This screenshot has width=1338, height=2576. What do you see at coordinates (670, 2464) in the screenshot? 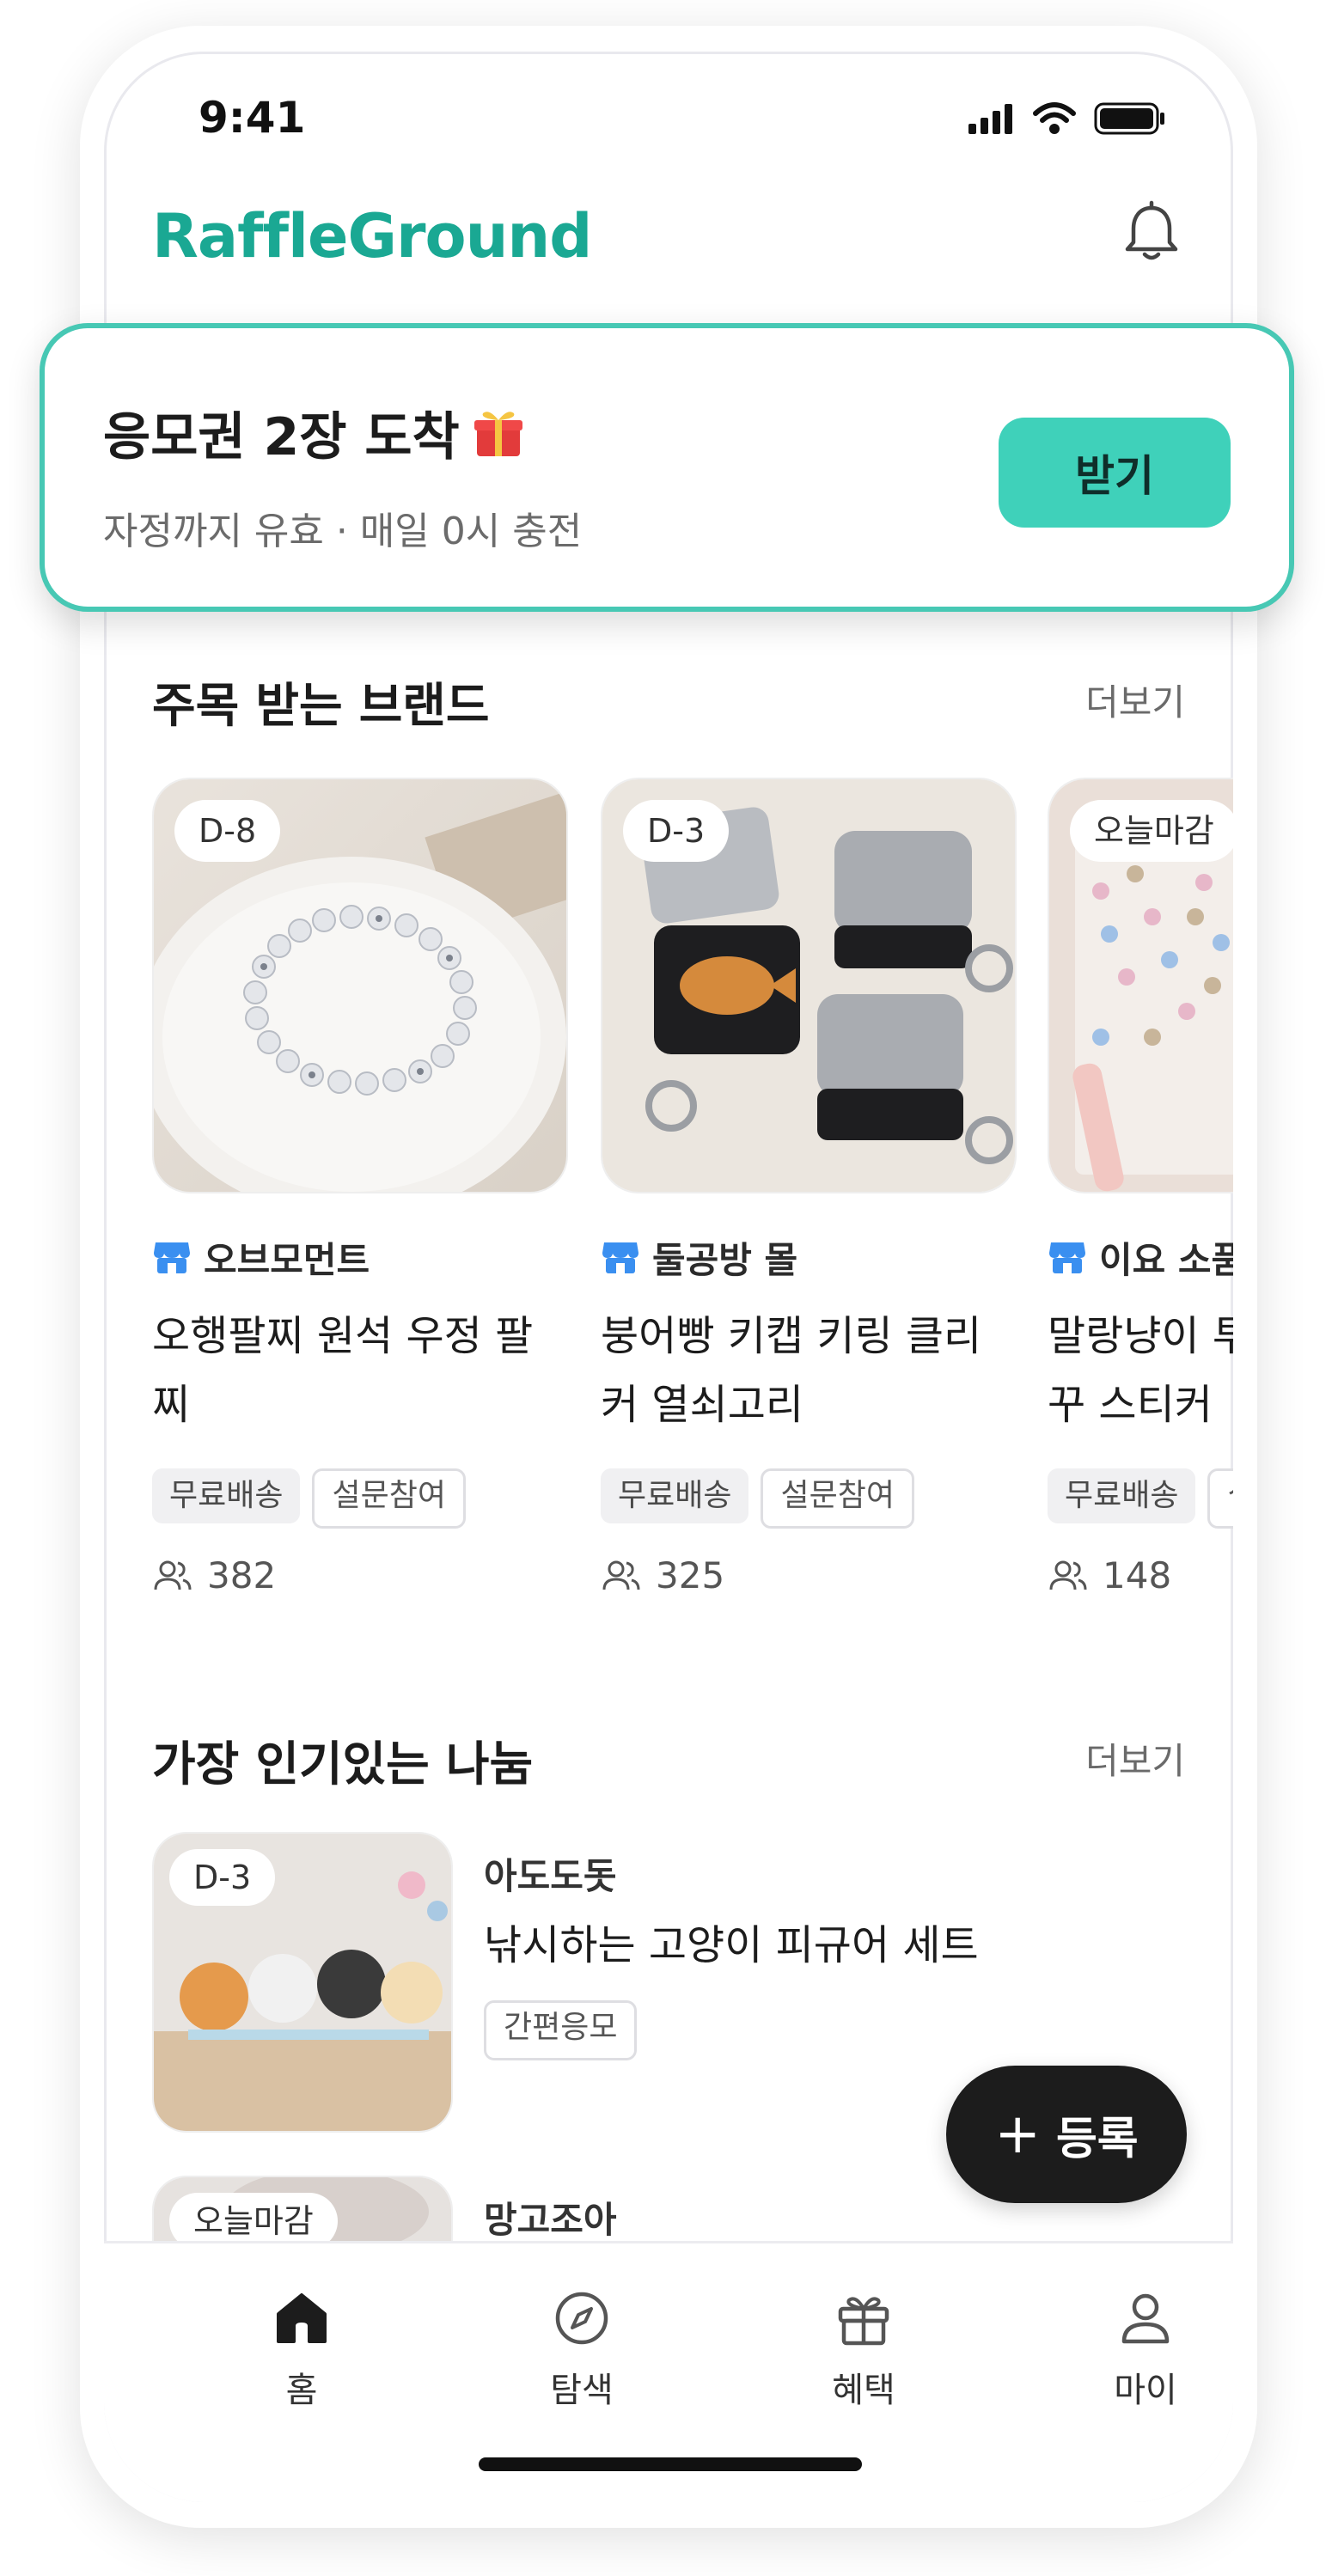
I see `home-indicator` at bounding box center [670, 2464].